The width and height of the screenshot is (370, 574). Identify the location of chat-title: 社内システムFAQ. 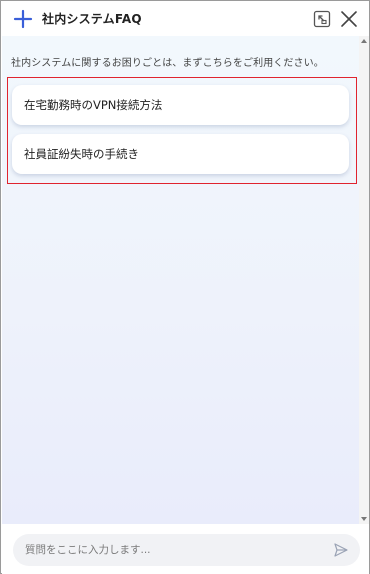
(92, 19).